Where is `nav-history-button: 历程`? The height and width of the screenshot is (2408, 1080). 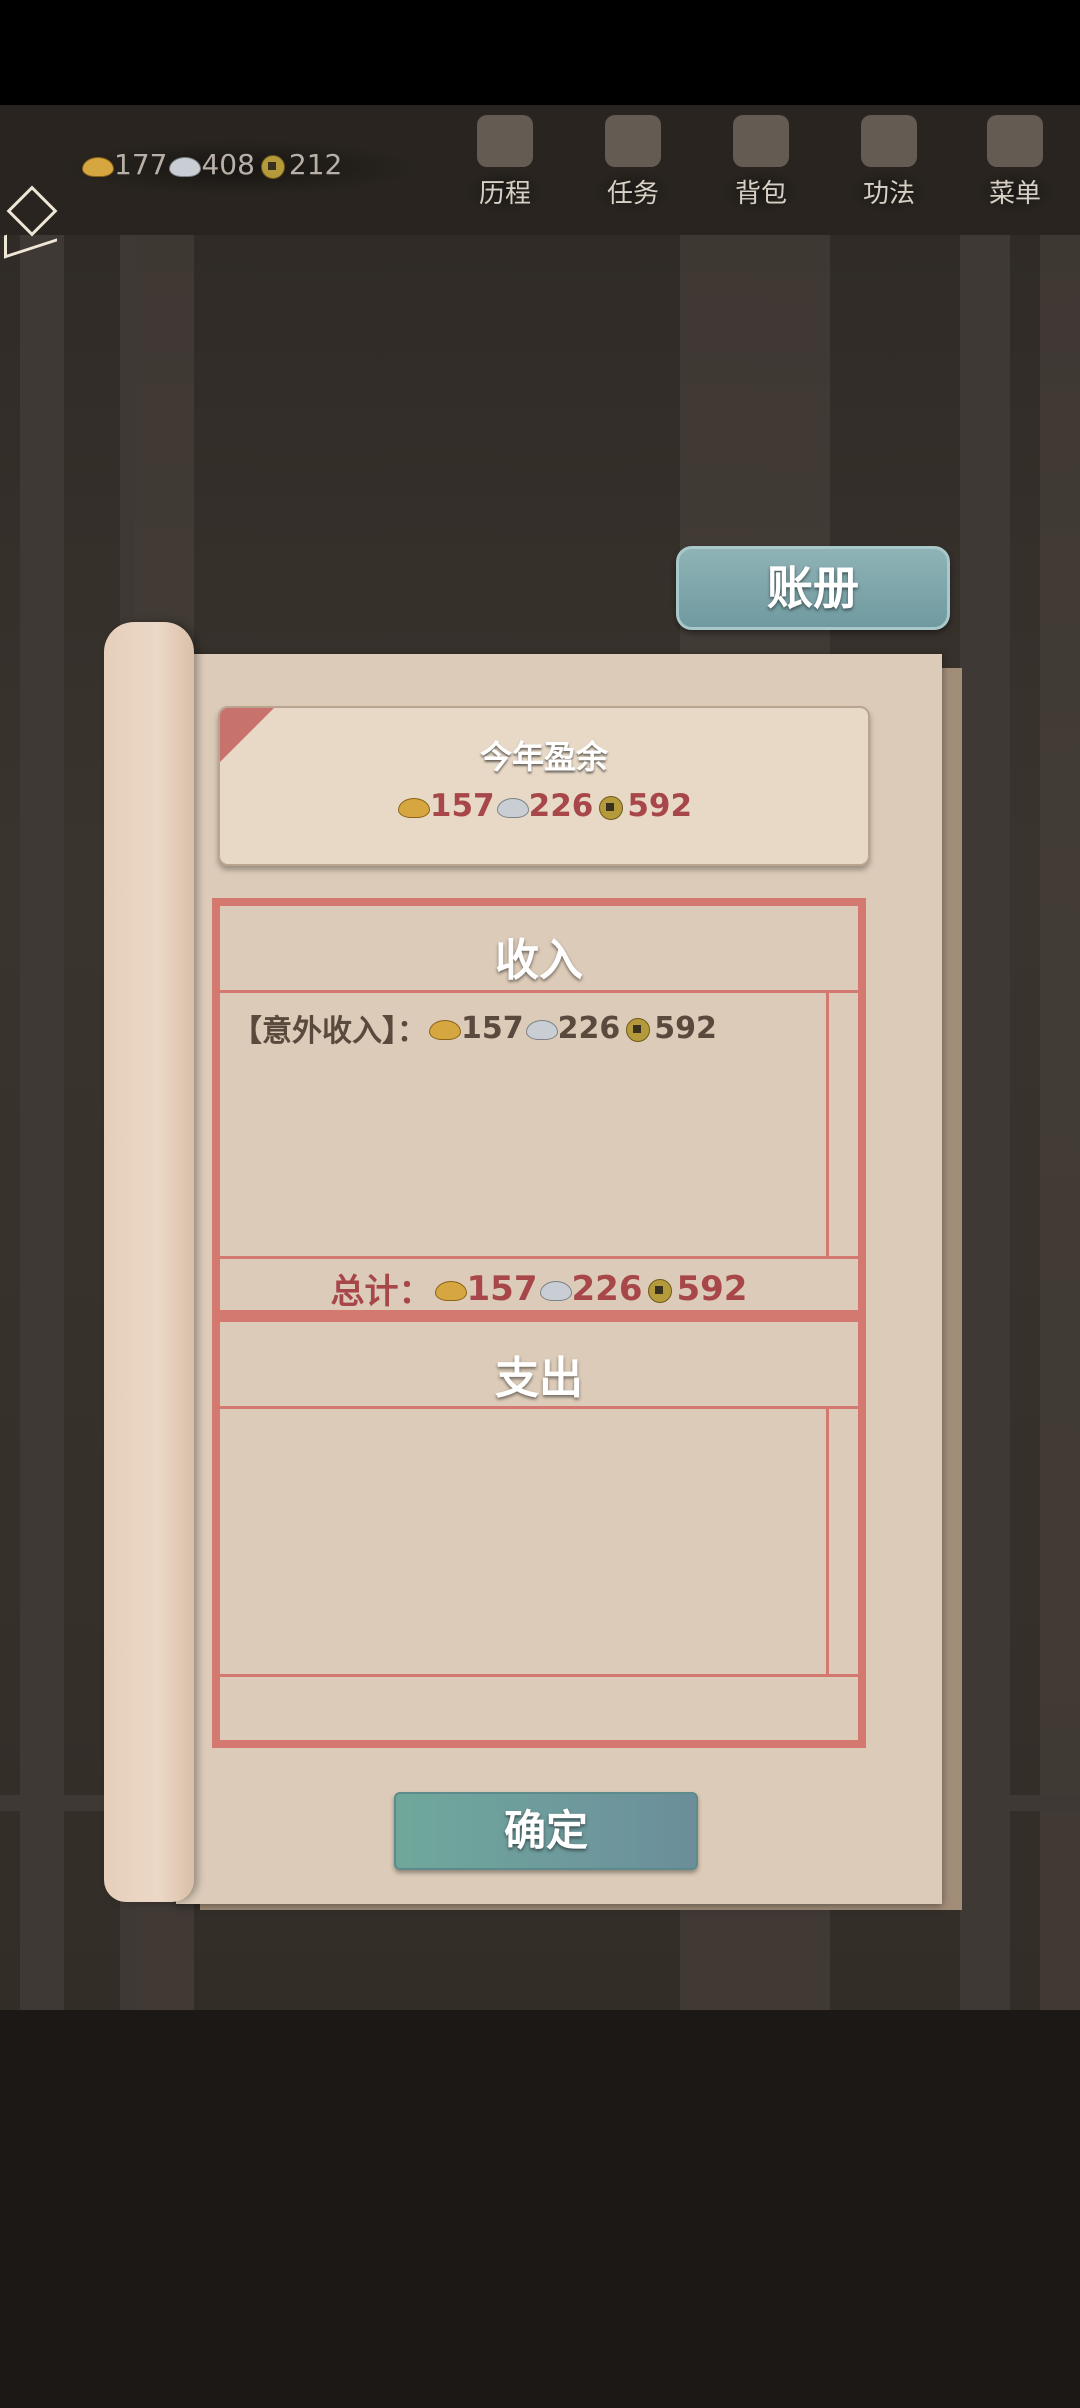 nav-history-button: 历程 is located at coordinates (505, 165).